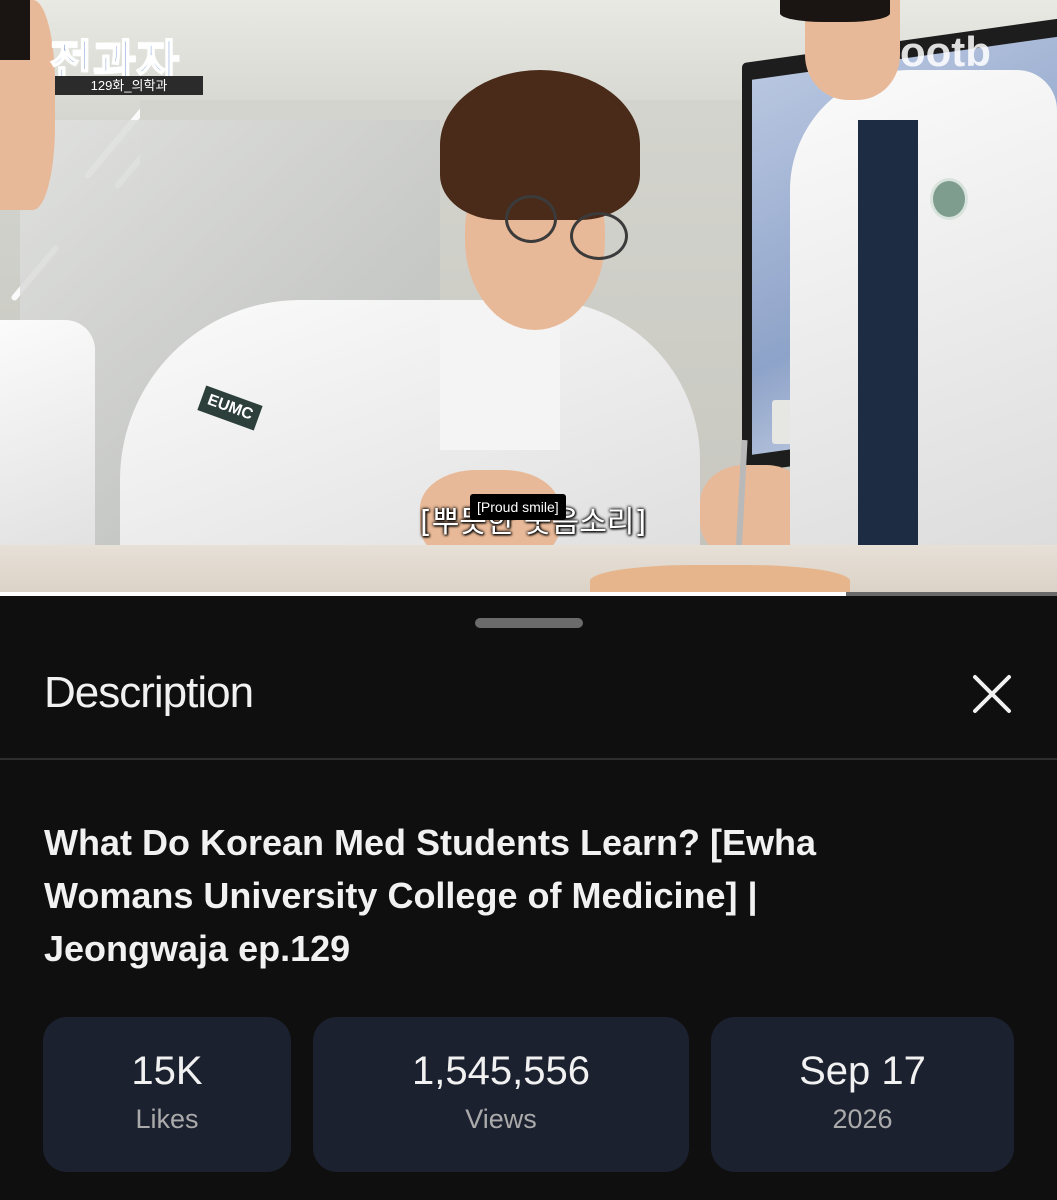 The width and height of the screenshot is (1057, 1200). What do you see at coordinates (923, 315) in the screenshot?
I see `doctor-coat` at bounding box center [923, 315].